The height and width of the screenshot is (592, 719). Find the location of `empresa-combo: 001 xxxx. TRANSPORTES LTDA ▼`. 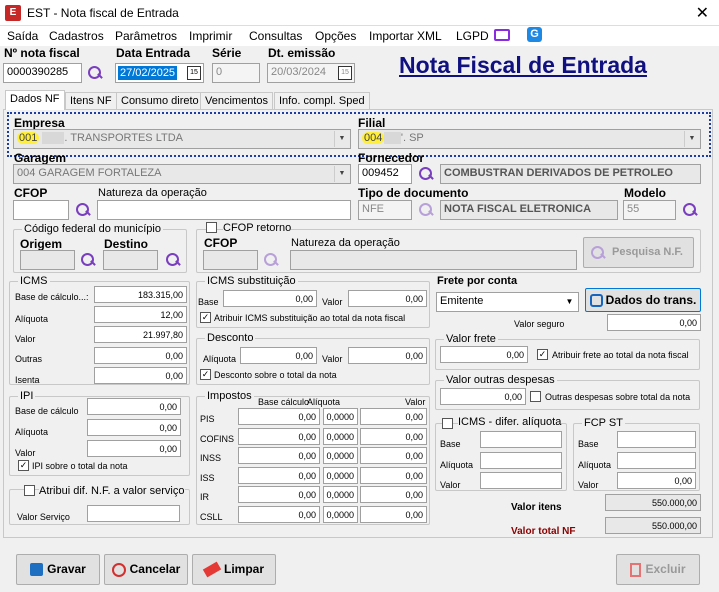

empresa-combo: 001 xxxx. TRANSPORTES LTDA ▼ is located at coordinates (182, 139).